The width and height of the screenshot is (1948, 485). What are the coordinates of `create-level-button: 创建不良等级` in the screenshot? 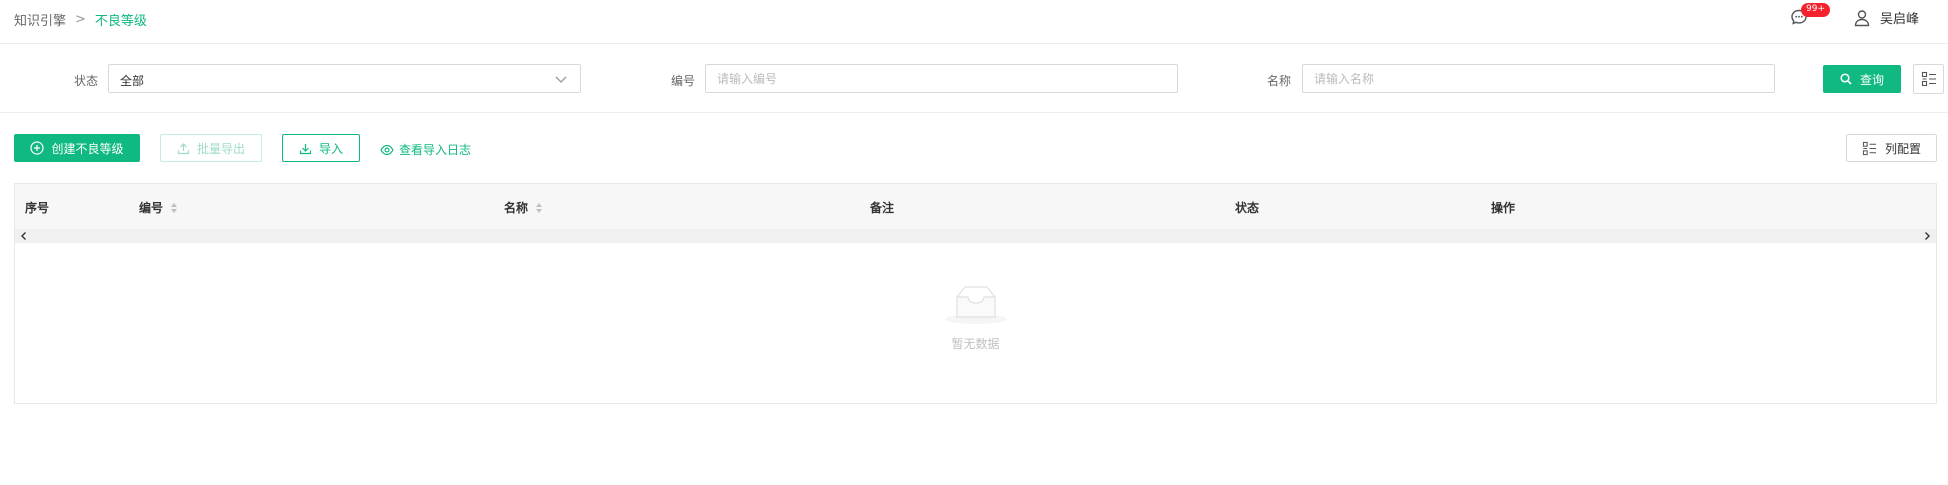 It's located at (77, 148).